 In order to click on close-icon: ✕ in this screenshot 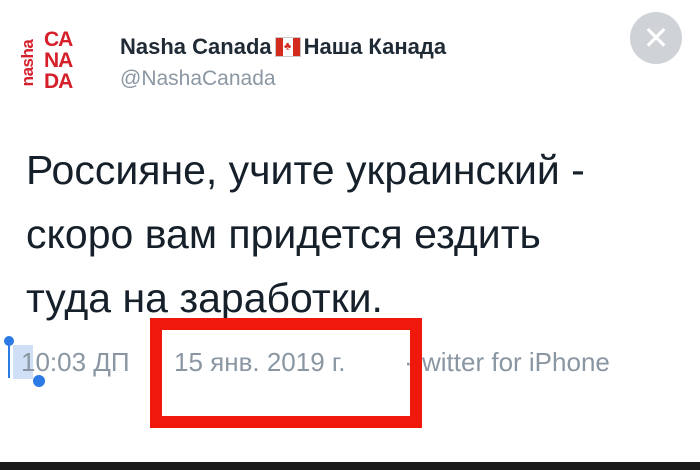, I will do `click(656, 38)`.